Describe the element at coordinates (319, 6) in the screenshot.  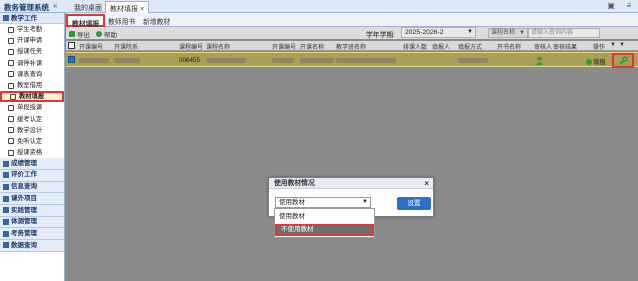
I see `top-bar: 教务管理系统 « 我的桌面 教材填报 × ▣ ≡` at that location.